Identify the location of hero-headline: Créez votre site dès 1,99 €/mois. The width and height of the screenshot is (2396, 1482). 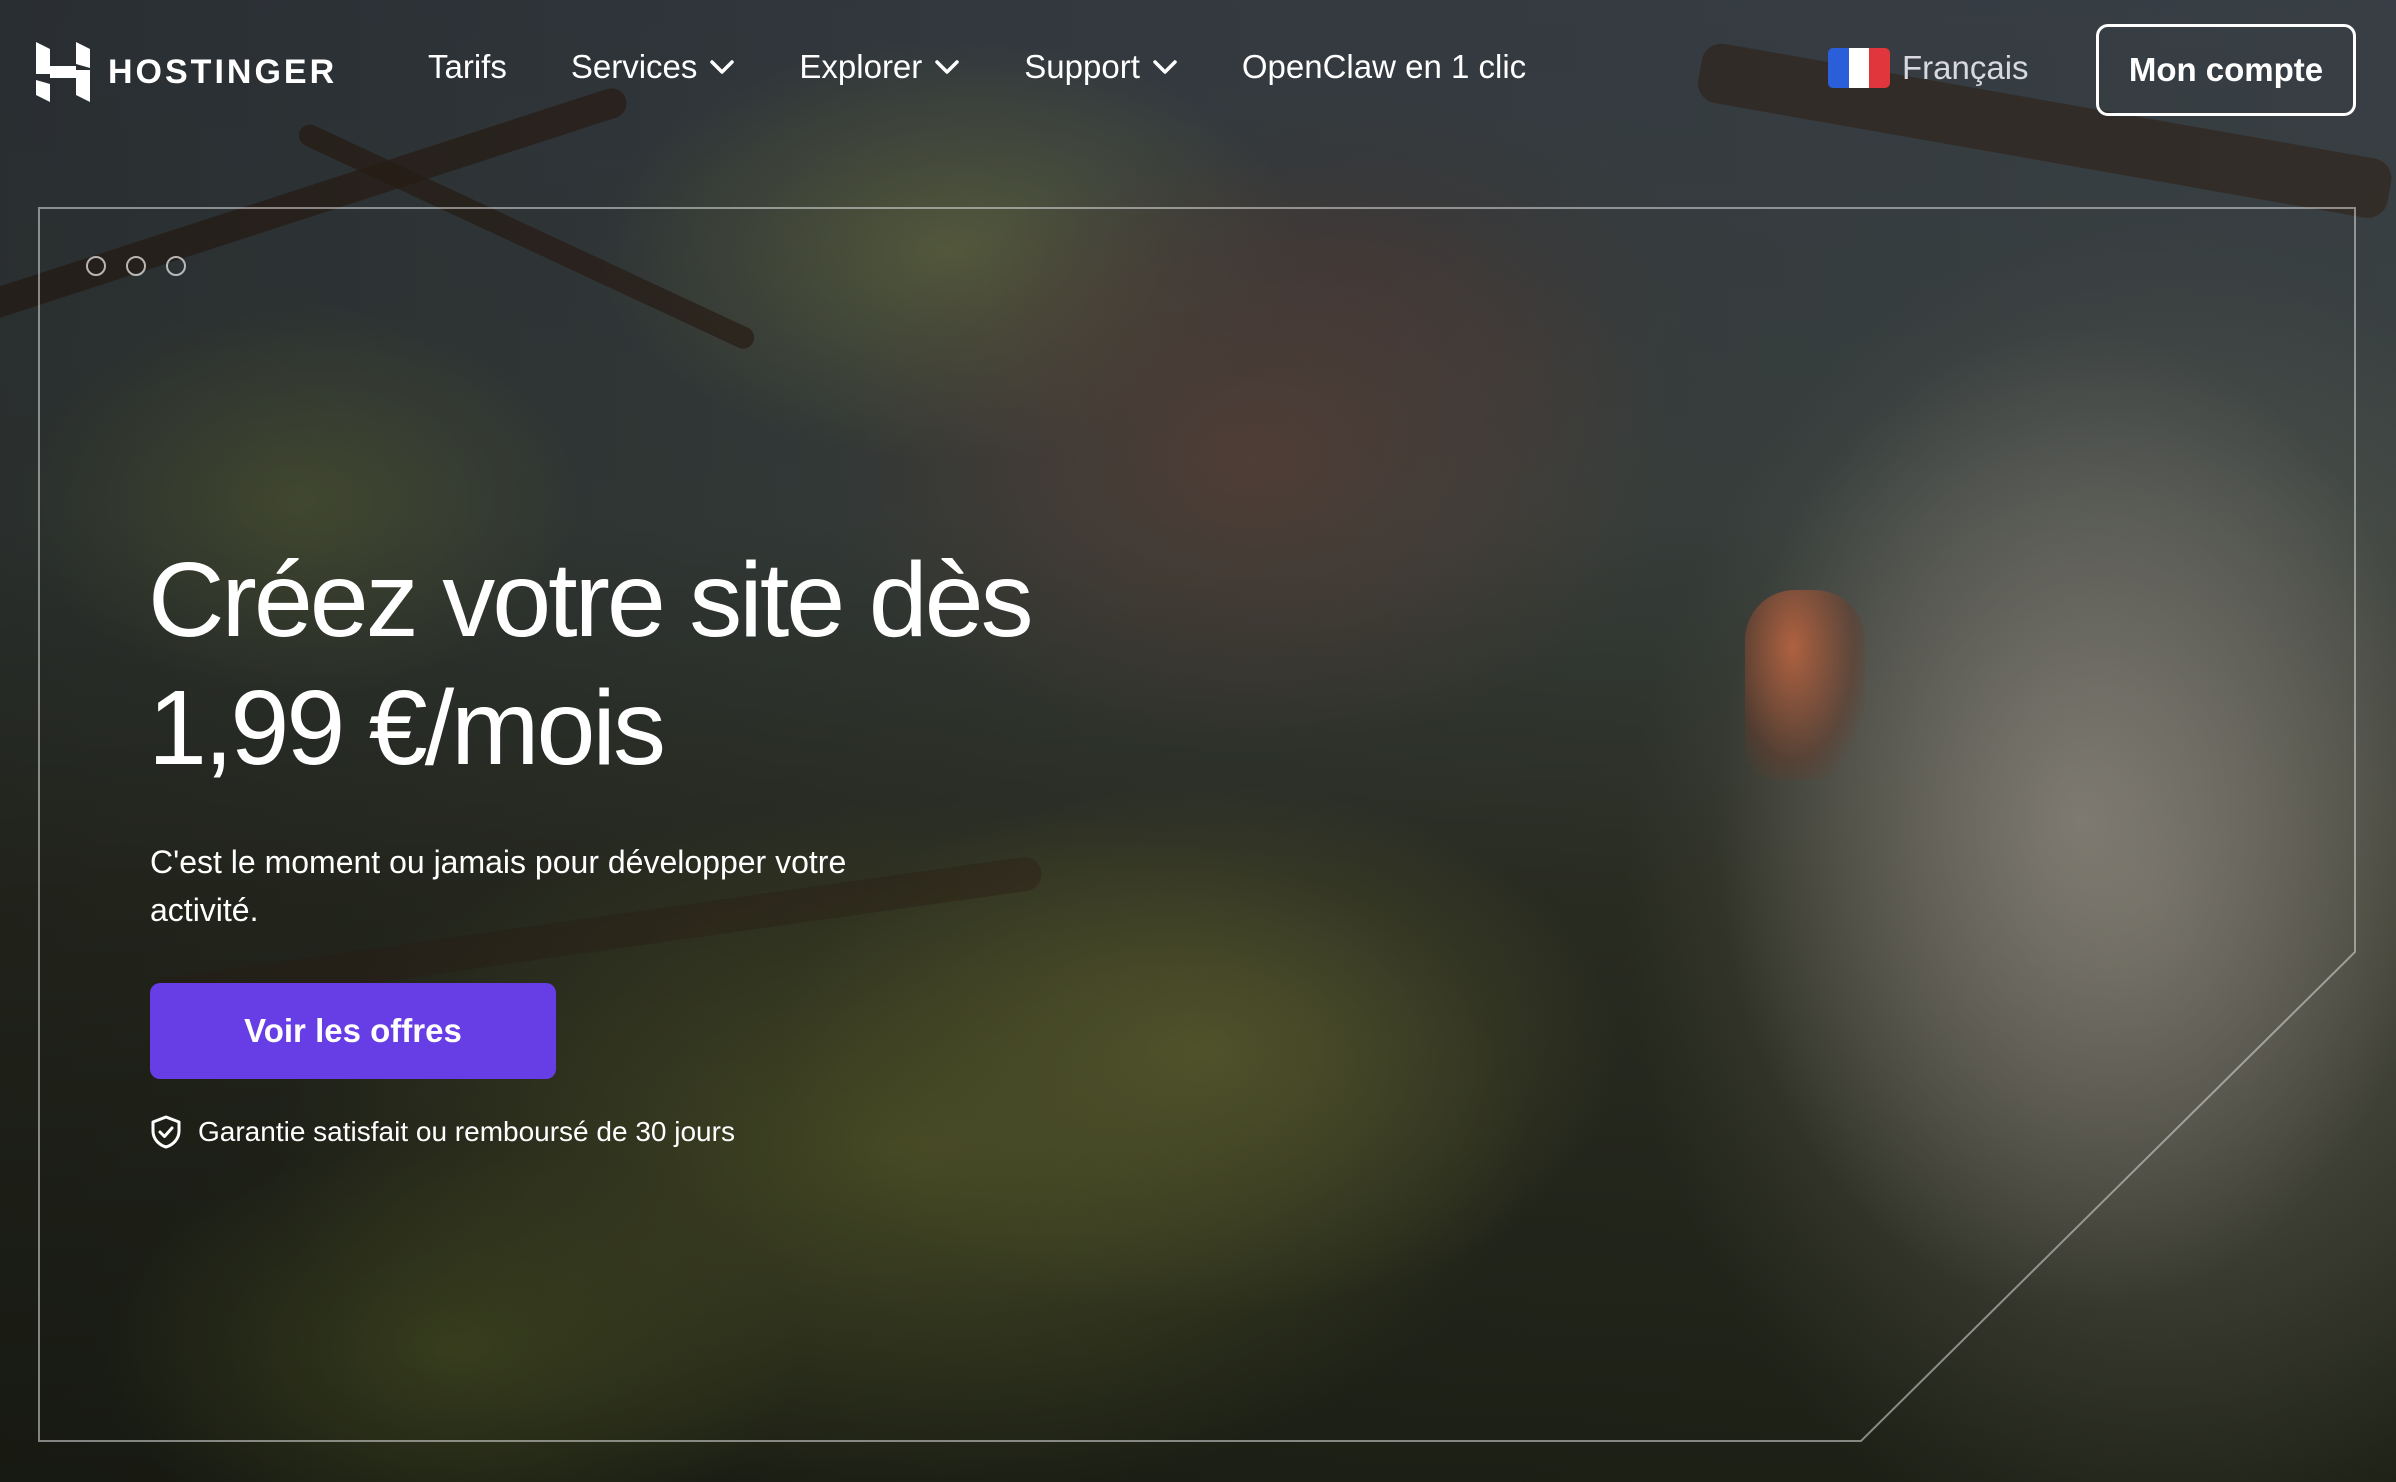
(698, 664).